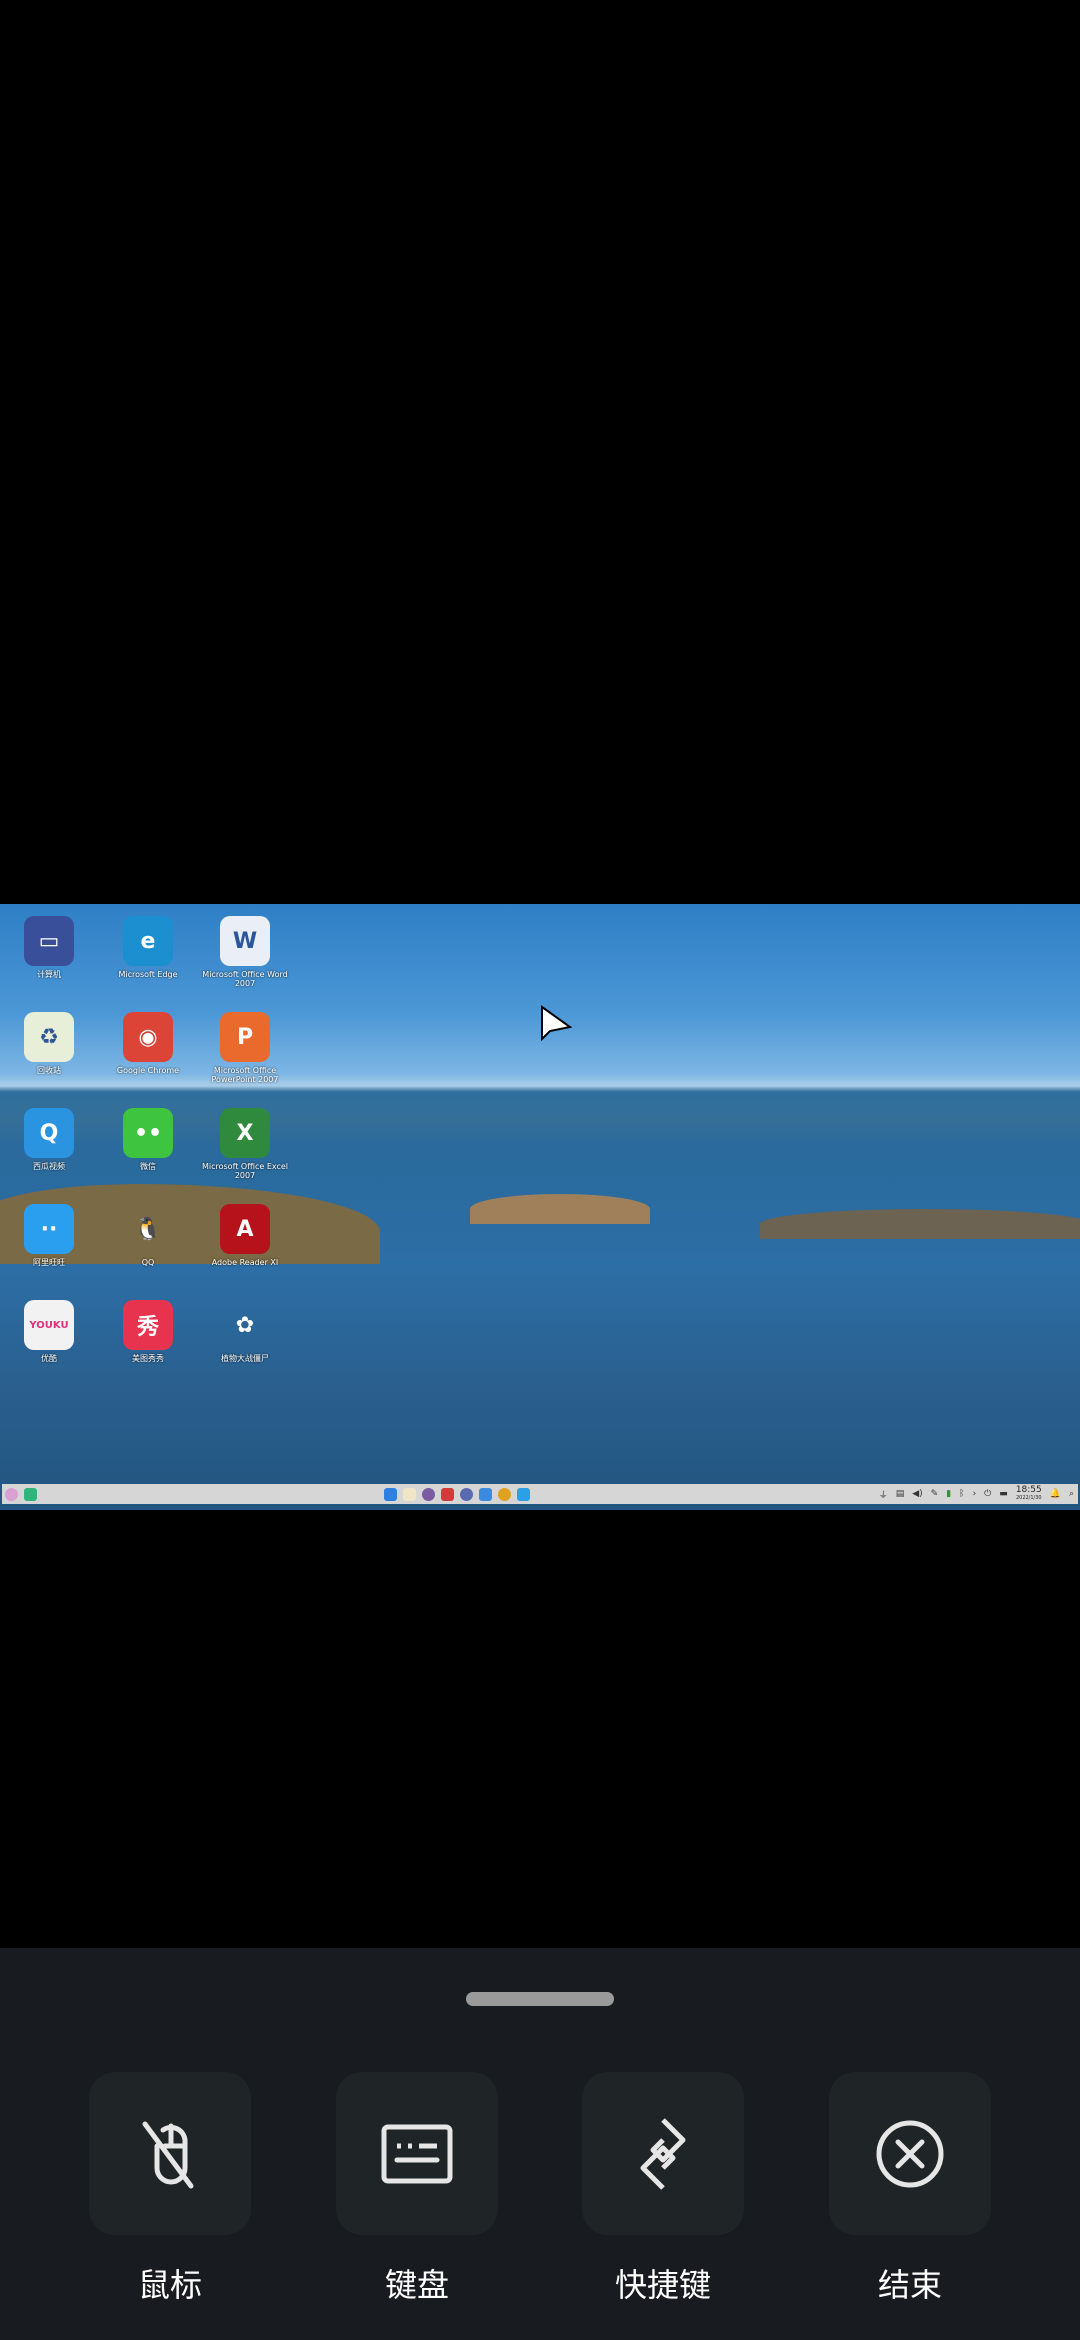 This screenshot has width=1080, height=2340. Describe the element at coordinates (1028, 1498) in the screenshot. I see `clock-date: 2022/1/30` at that location.